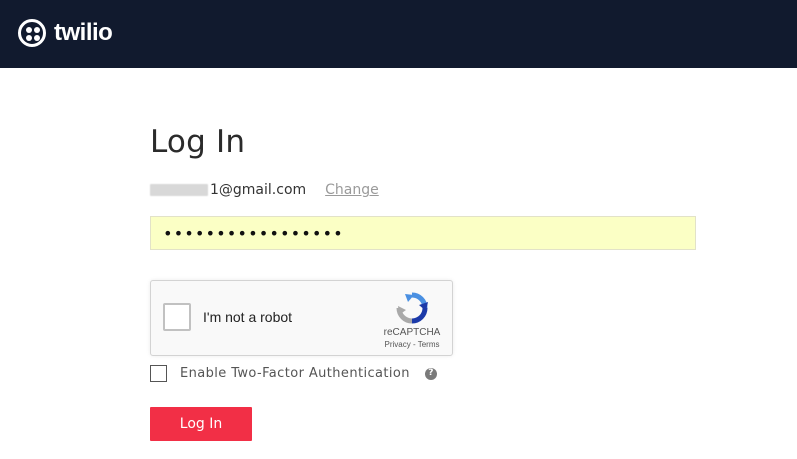 The height and width of the screenshot is (459, 797). Describe the element at coordinates (352, 190) in the screenshot. I see `change-email-link: Change` at that location.